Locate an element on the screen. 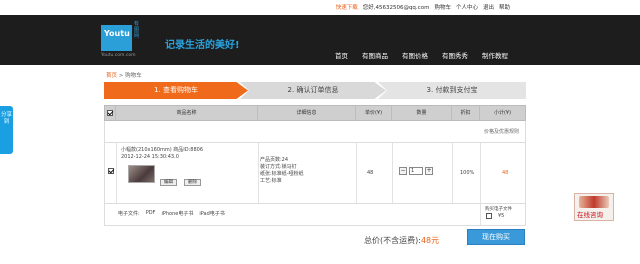 This screenshot has height=264, width=640. total-amount: 48元 is located at coordinates (430, 240).